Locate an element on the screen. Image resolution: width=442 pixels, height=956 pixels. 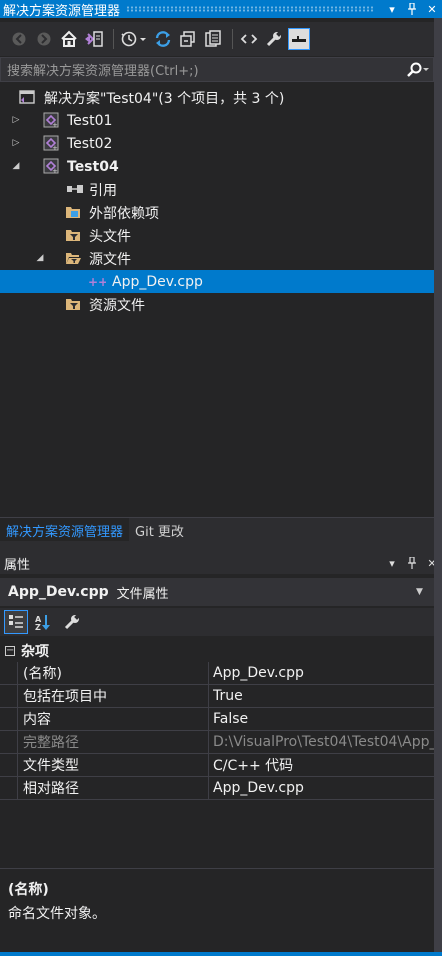
collapse-all-icon is located at coordinates (188, 39).